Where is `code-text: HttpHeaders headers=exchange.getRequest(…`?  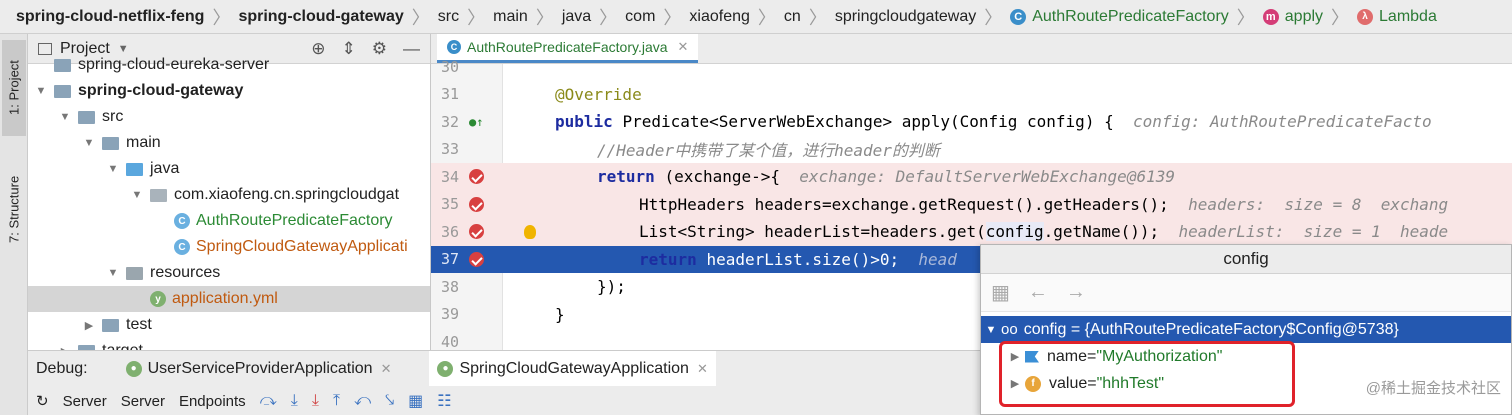 code-text: HttpHeaders headers=exchange.getRequest(… is located at coordinates (1043, 204).